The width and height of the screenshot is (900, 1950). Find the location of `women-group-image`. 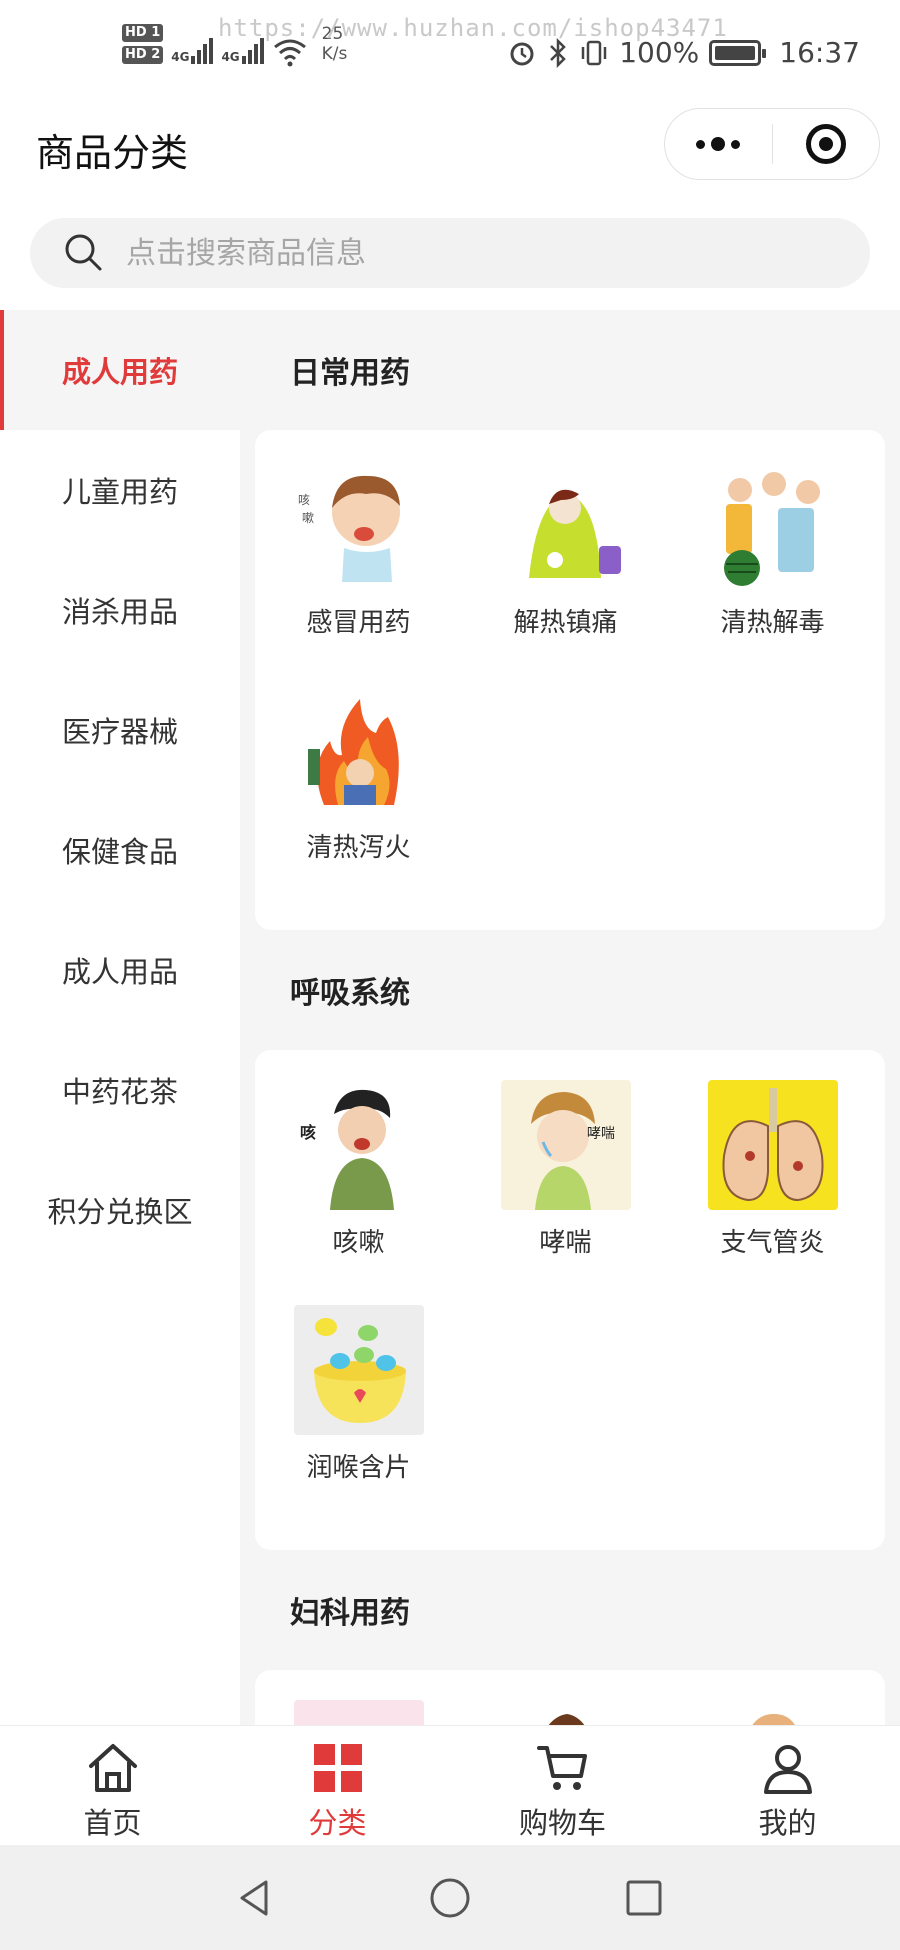

women-group-image is located at coordinates (358, 1712).